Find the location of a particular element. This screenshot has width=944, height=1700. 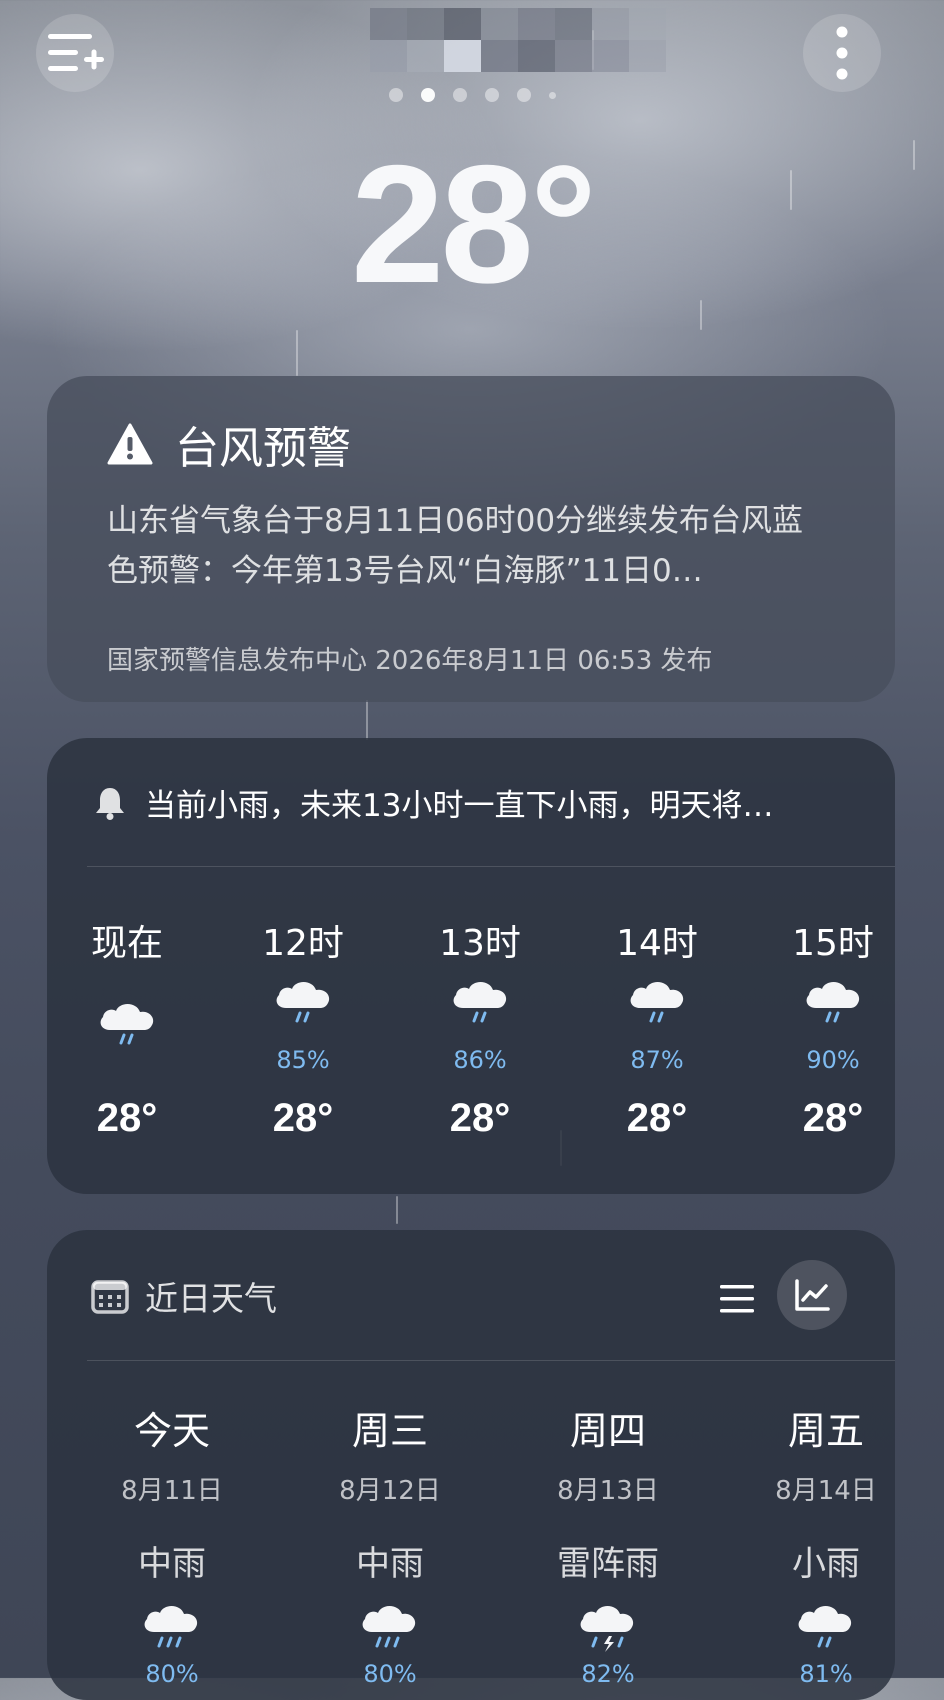

warning-icon is located at coordinates (130, 444).